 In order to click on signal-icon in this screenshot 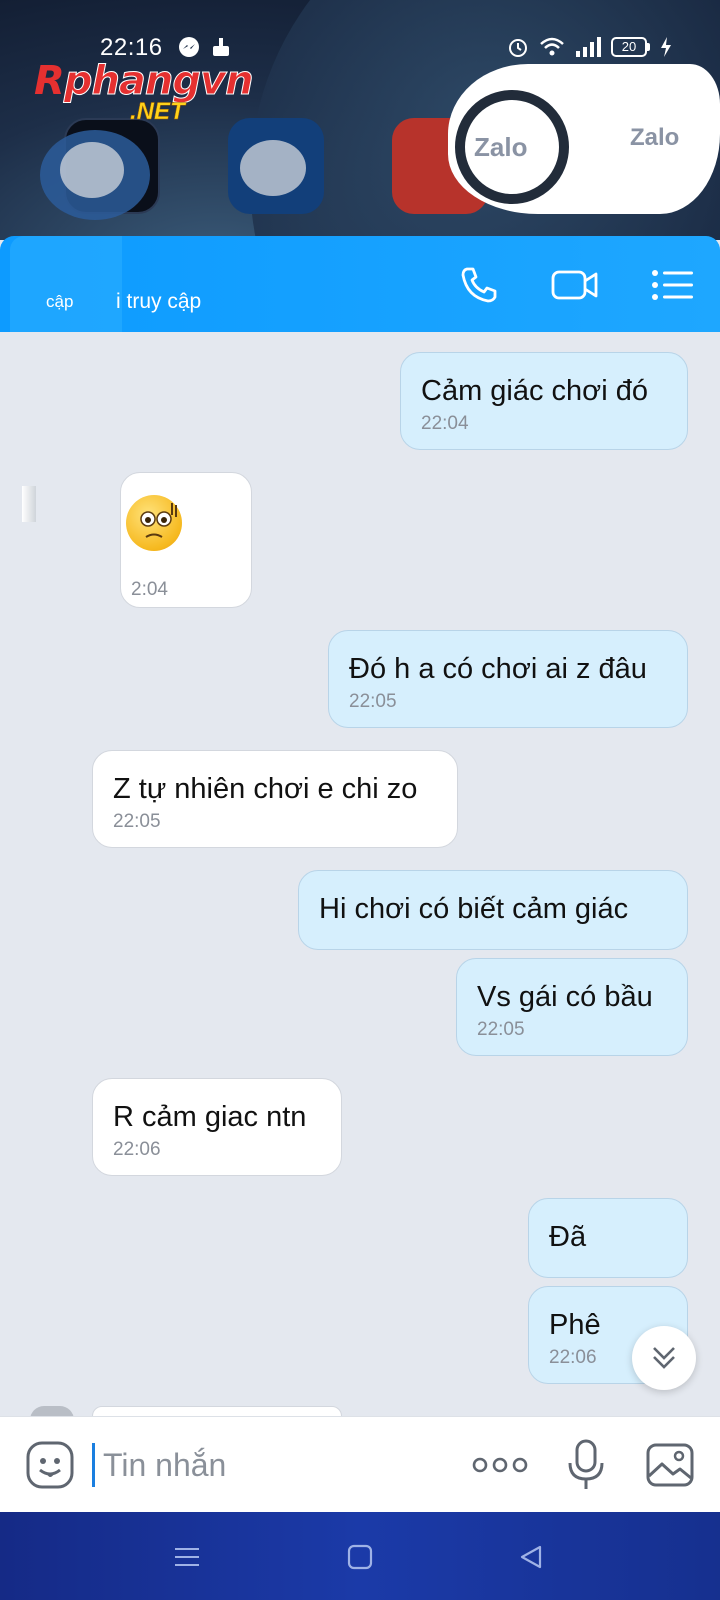, I will do `click(588, 47)`.